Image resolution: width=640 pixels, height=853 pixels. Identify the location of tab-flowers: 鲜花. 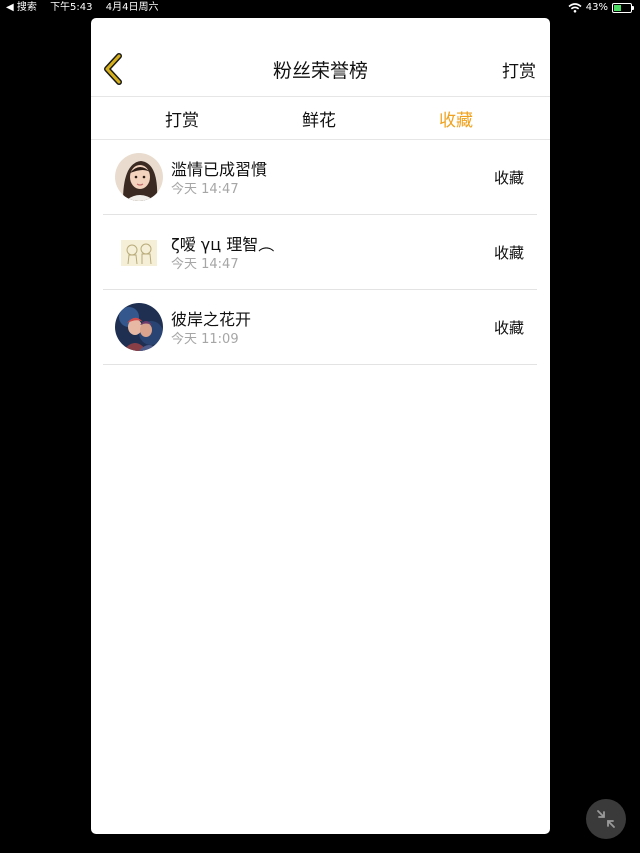
(319, 118).